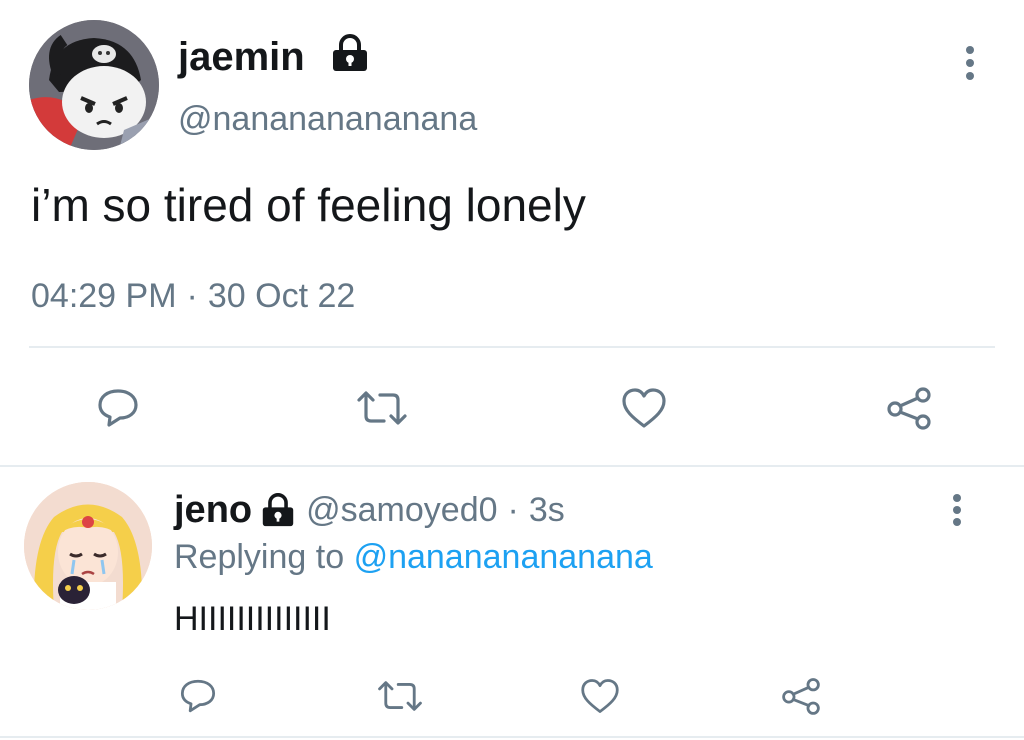 The image size is (1024, 740). What do you see at coordinates (259, 557) in the screenshot?
I see `replying-to-label: Replying to` at bounding box center [259, 557].